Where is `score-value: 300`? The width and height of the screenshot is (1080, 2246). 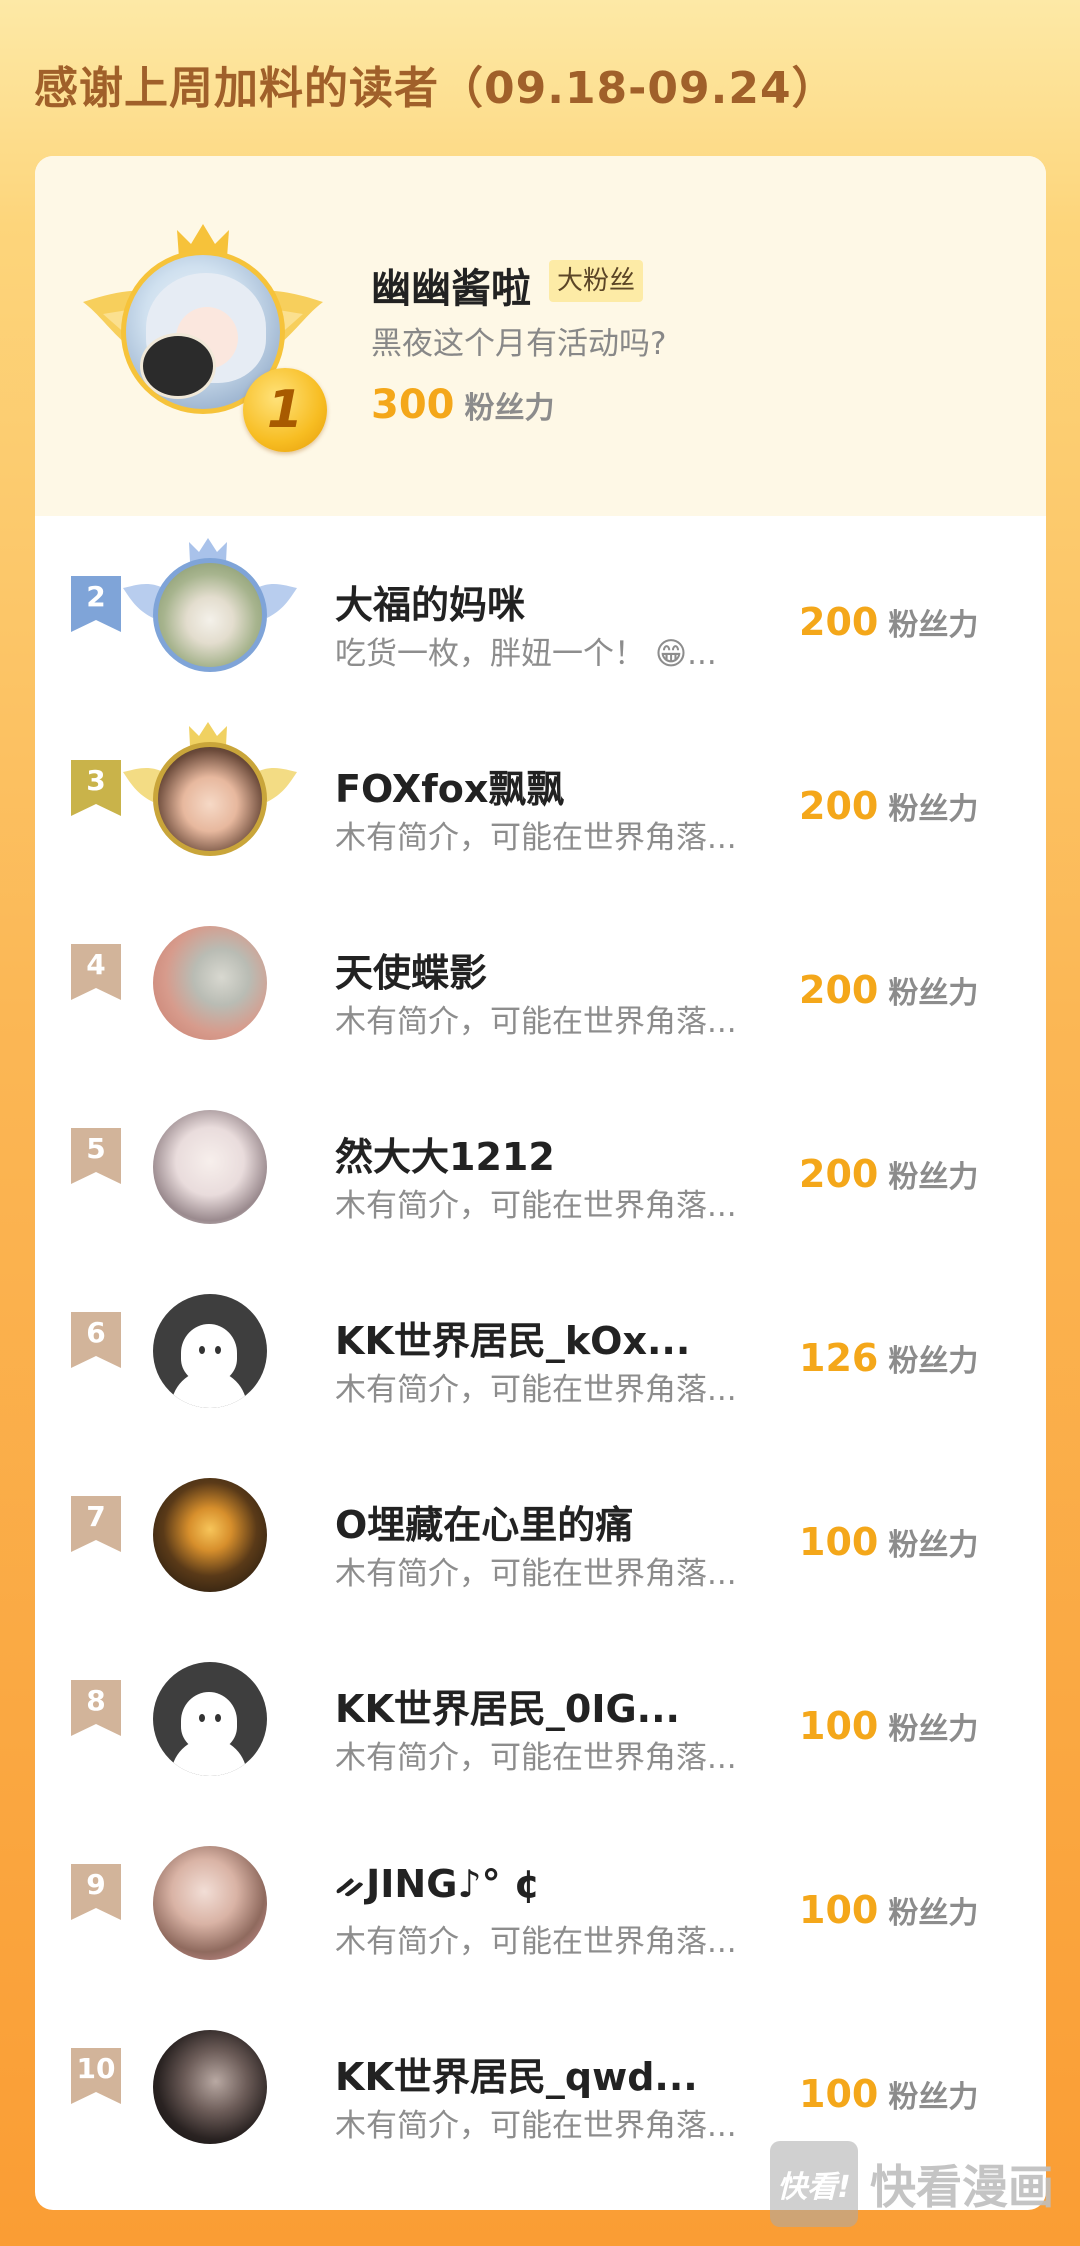
score-value: 300 is located at coordinates (413, 405).